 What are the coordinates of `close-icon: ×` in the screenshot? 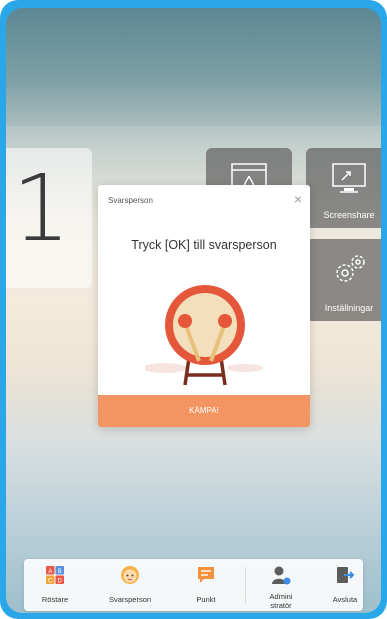 It's located at (298, 199).